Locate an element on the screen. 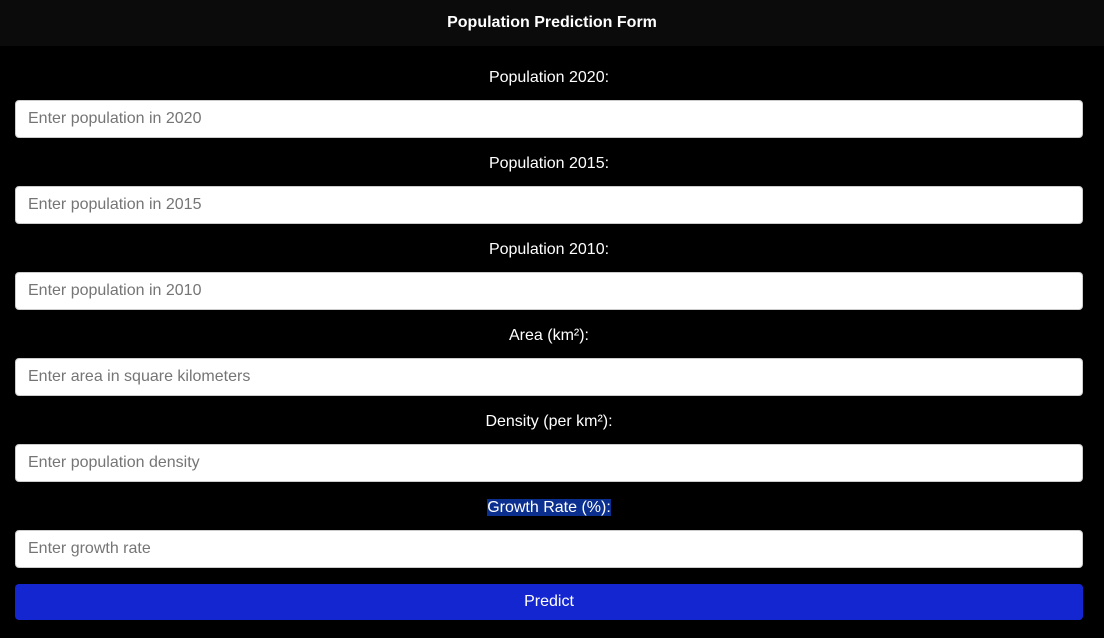  header-bar: Population Prediction Form is located at coordinates (552, 23).